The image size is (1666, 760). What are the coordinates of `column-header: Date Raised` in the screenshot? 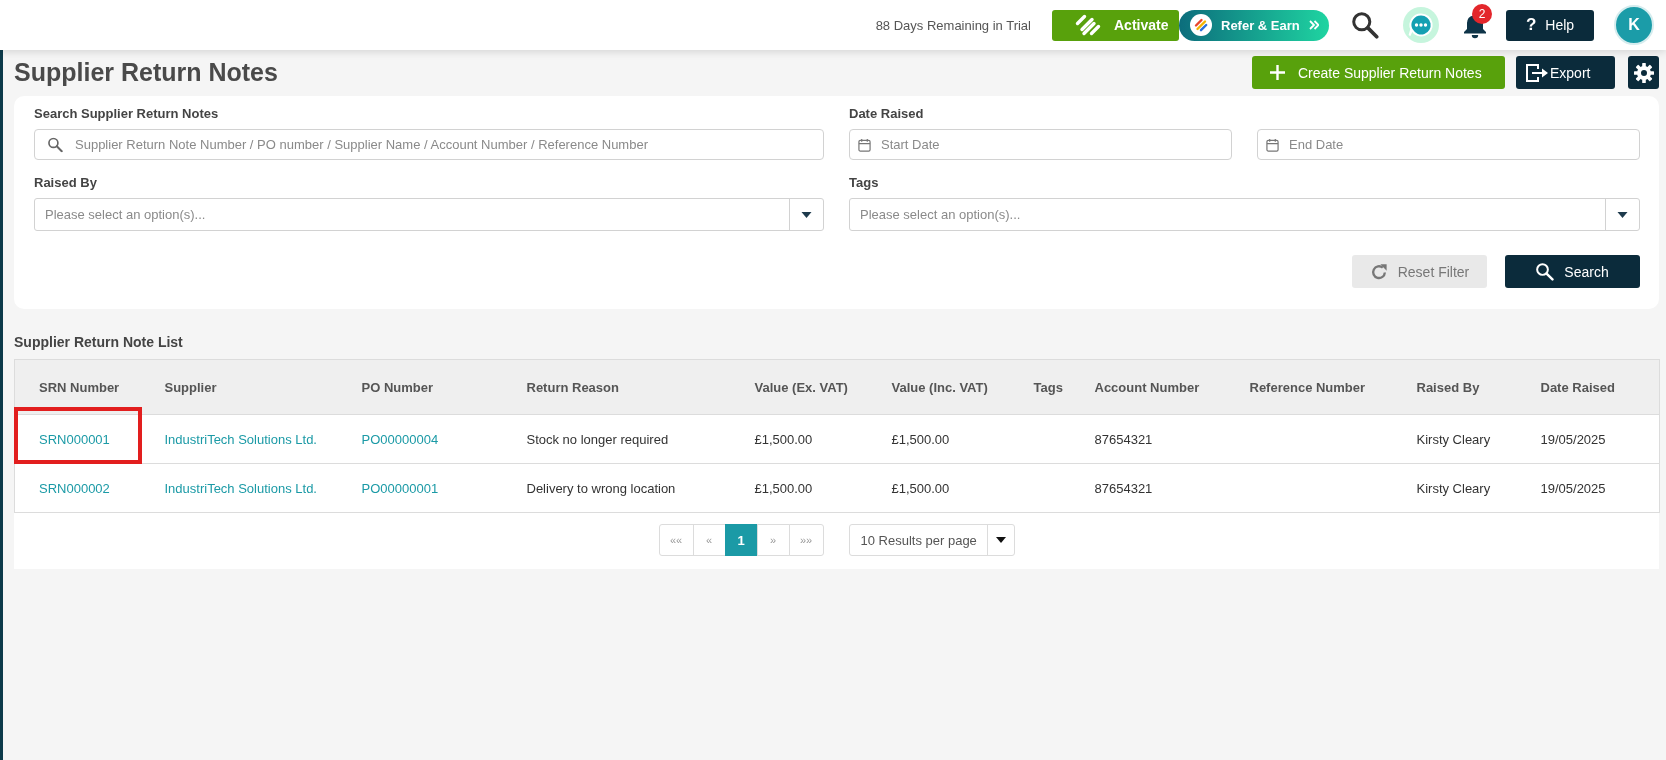 It's located at (1577, 387).